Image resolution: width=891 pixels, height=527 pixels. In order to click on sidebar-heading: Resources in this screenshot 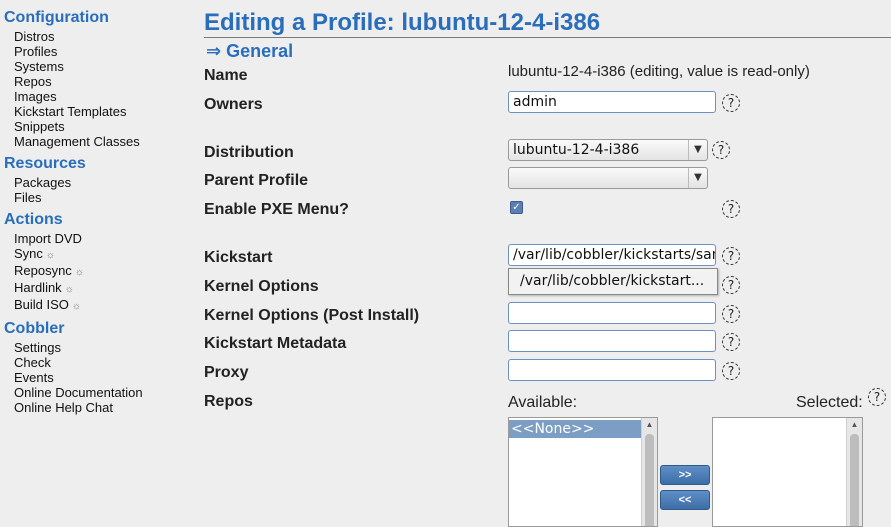, I will do `click(45, 163)`.